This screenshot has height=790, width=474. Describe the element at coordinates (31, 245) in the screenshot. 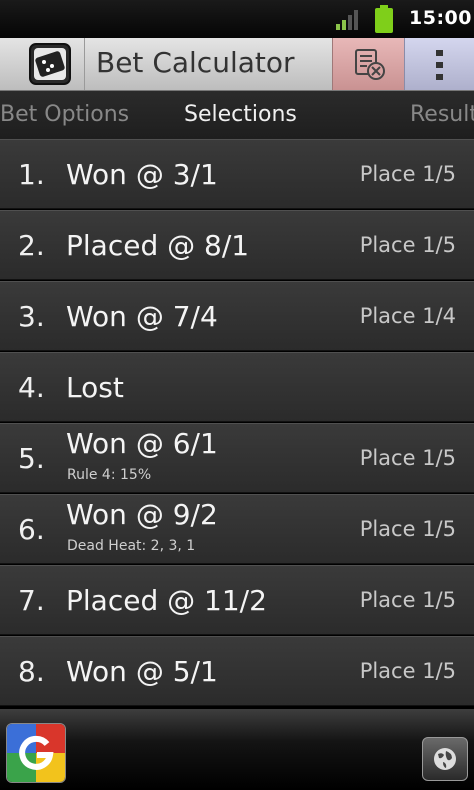

I see `selection-number: 2.` at that location.